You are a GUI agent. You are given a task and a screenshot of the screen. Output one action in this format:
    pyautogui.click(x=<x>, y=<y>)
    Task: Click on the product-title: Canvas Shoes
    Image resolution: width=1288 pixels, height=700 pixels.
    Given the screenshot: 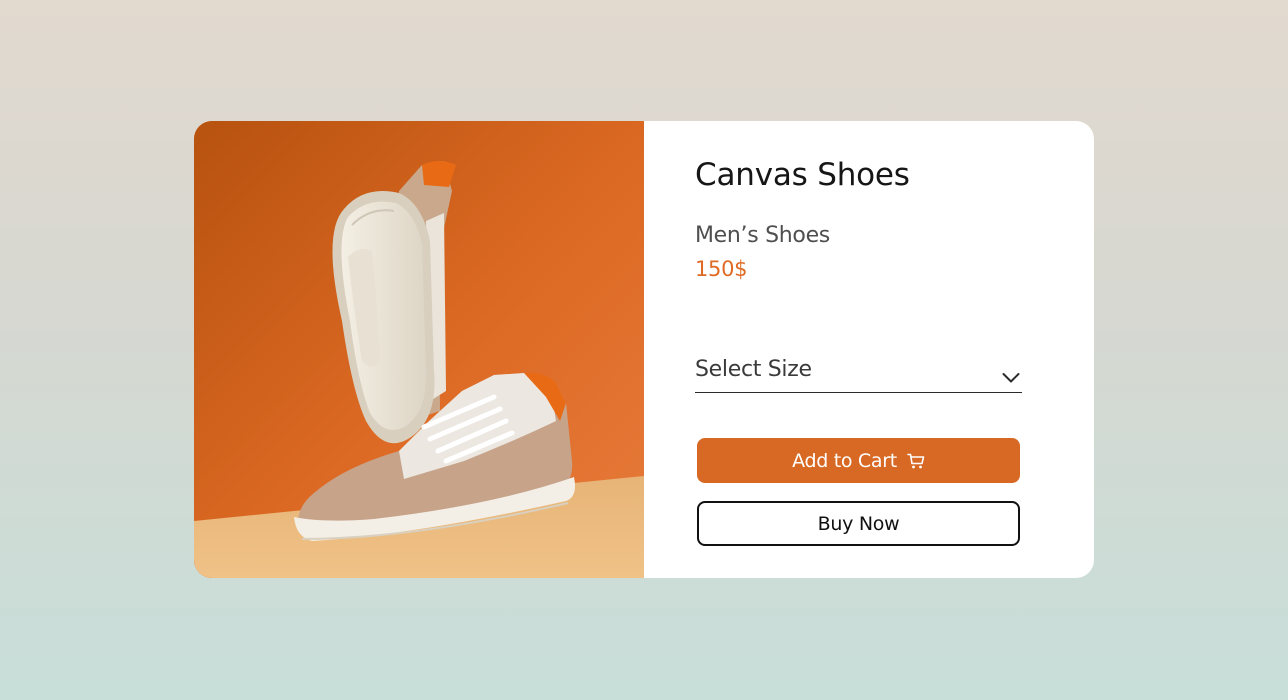 What is the action you would take?
    pyautogui.click(x=802, y=175)
    